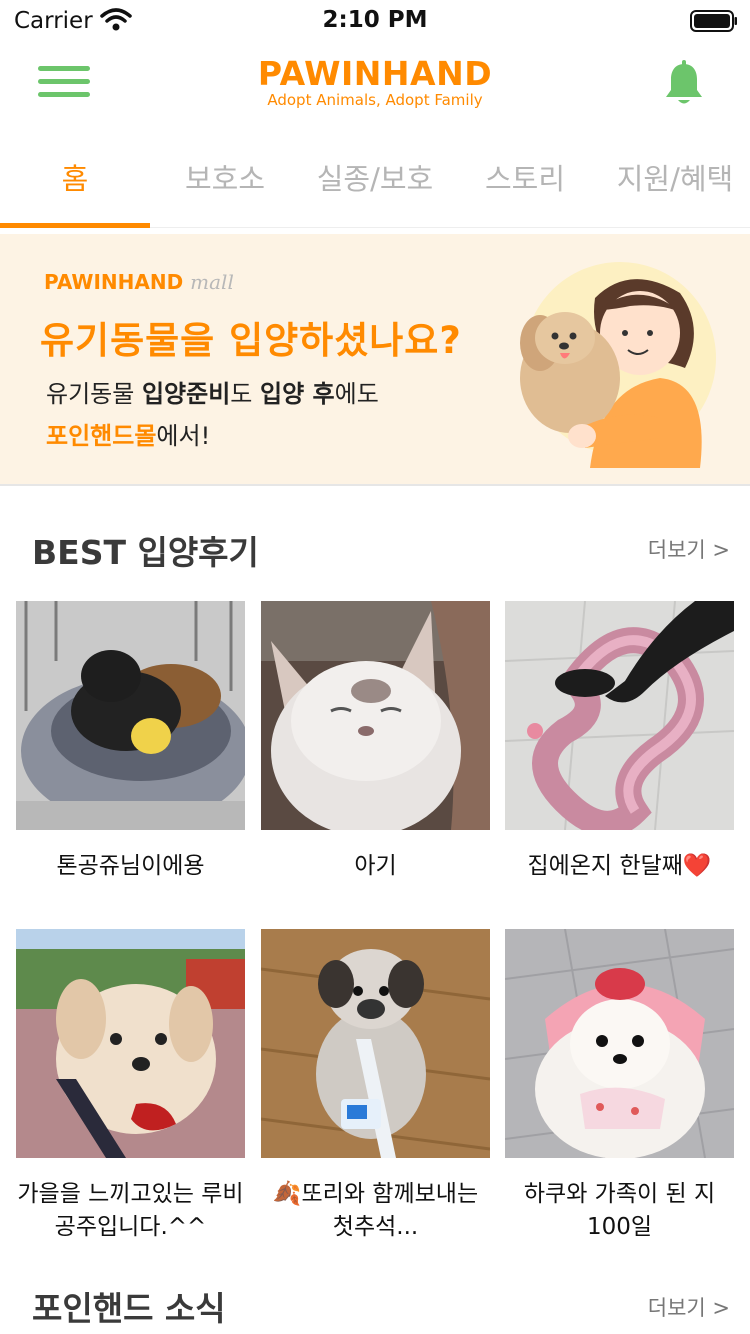 The height and width of the screenshot is (1334, 750). What do you see at coordinates (375, 715) in the screenshot?
I see `review-photo-white-cat` at bounding box center [375, 715].